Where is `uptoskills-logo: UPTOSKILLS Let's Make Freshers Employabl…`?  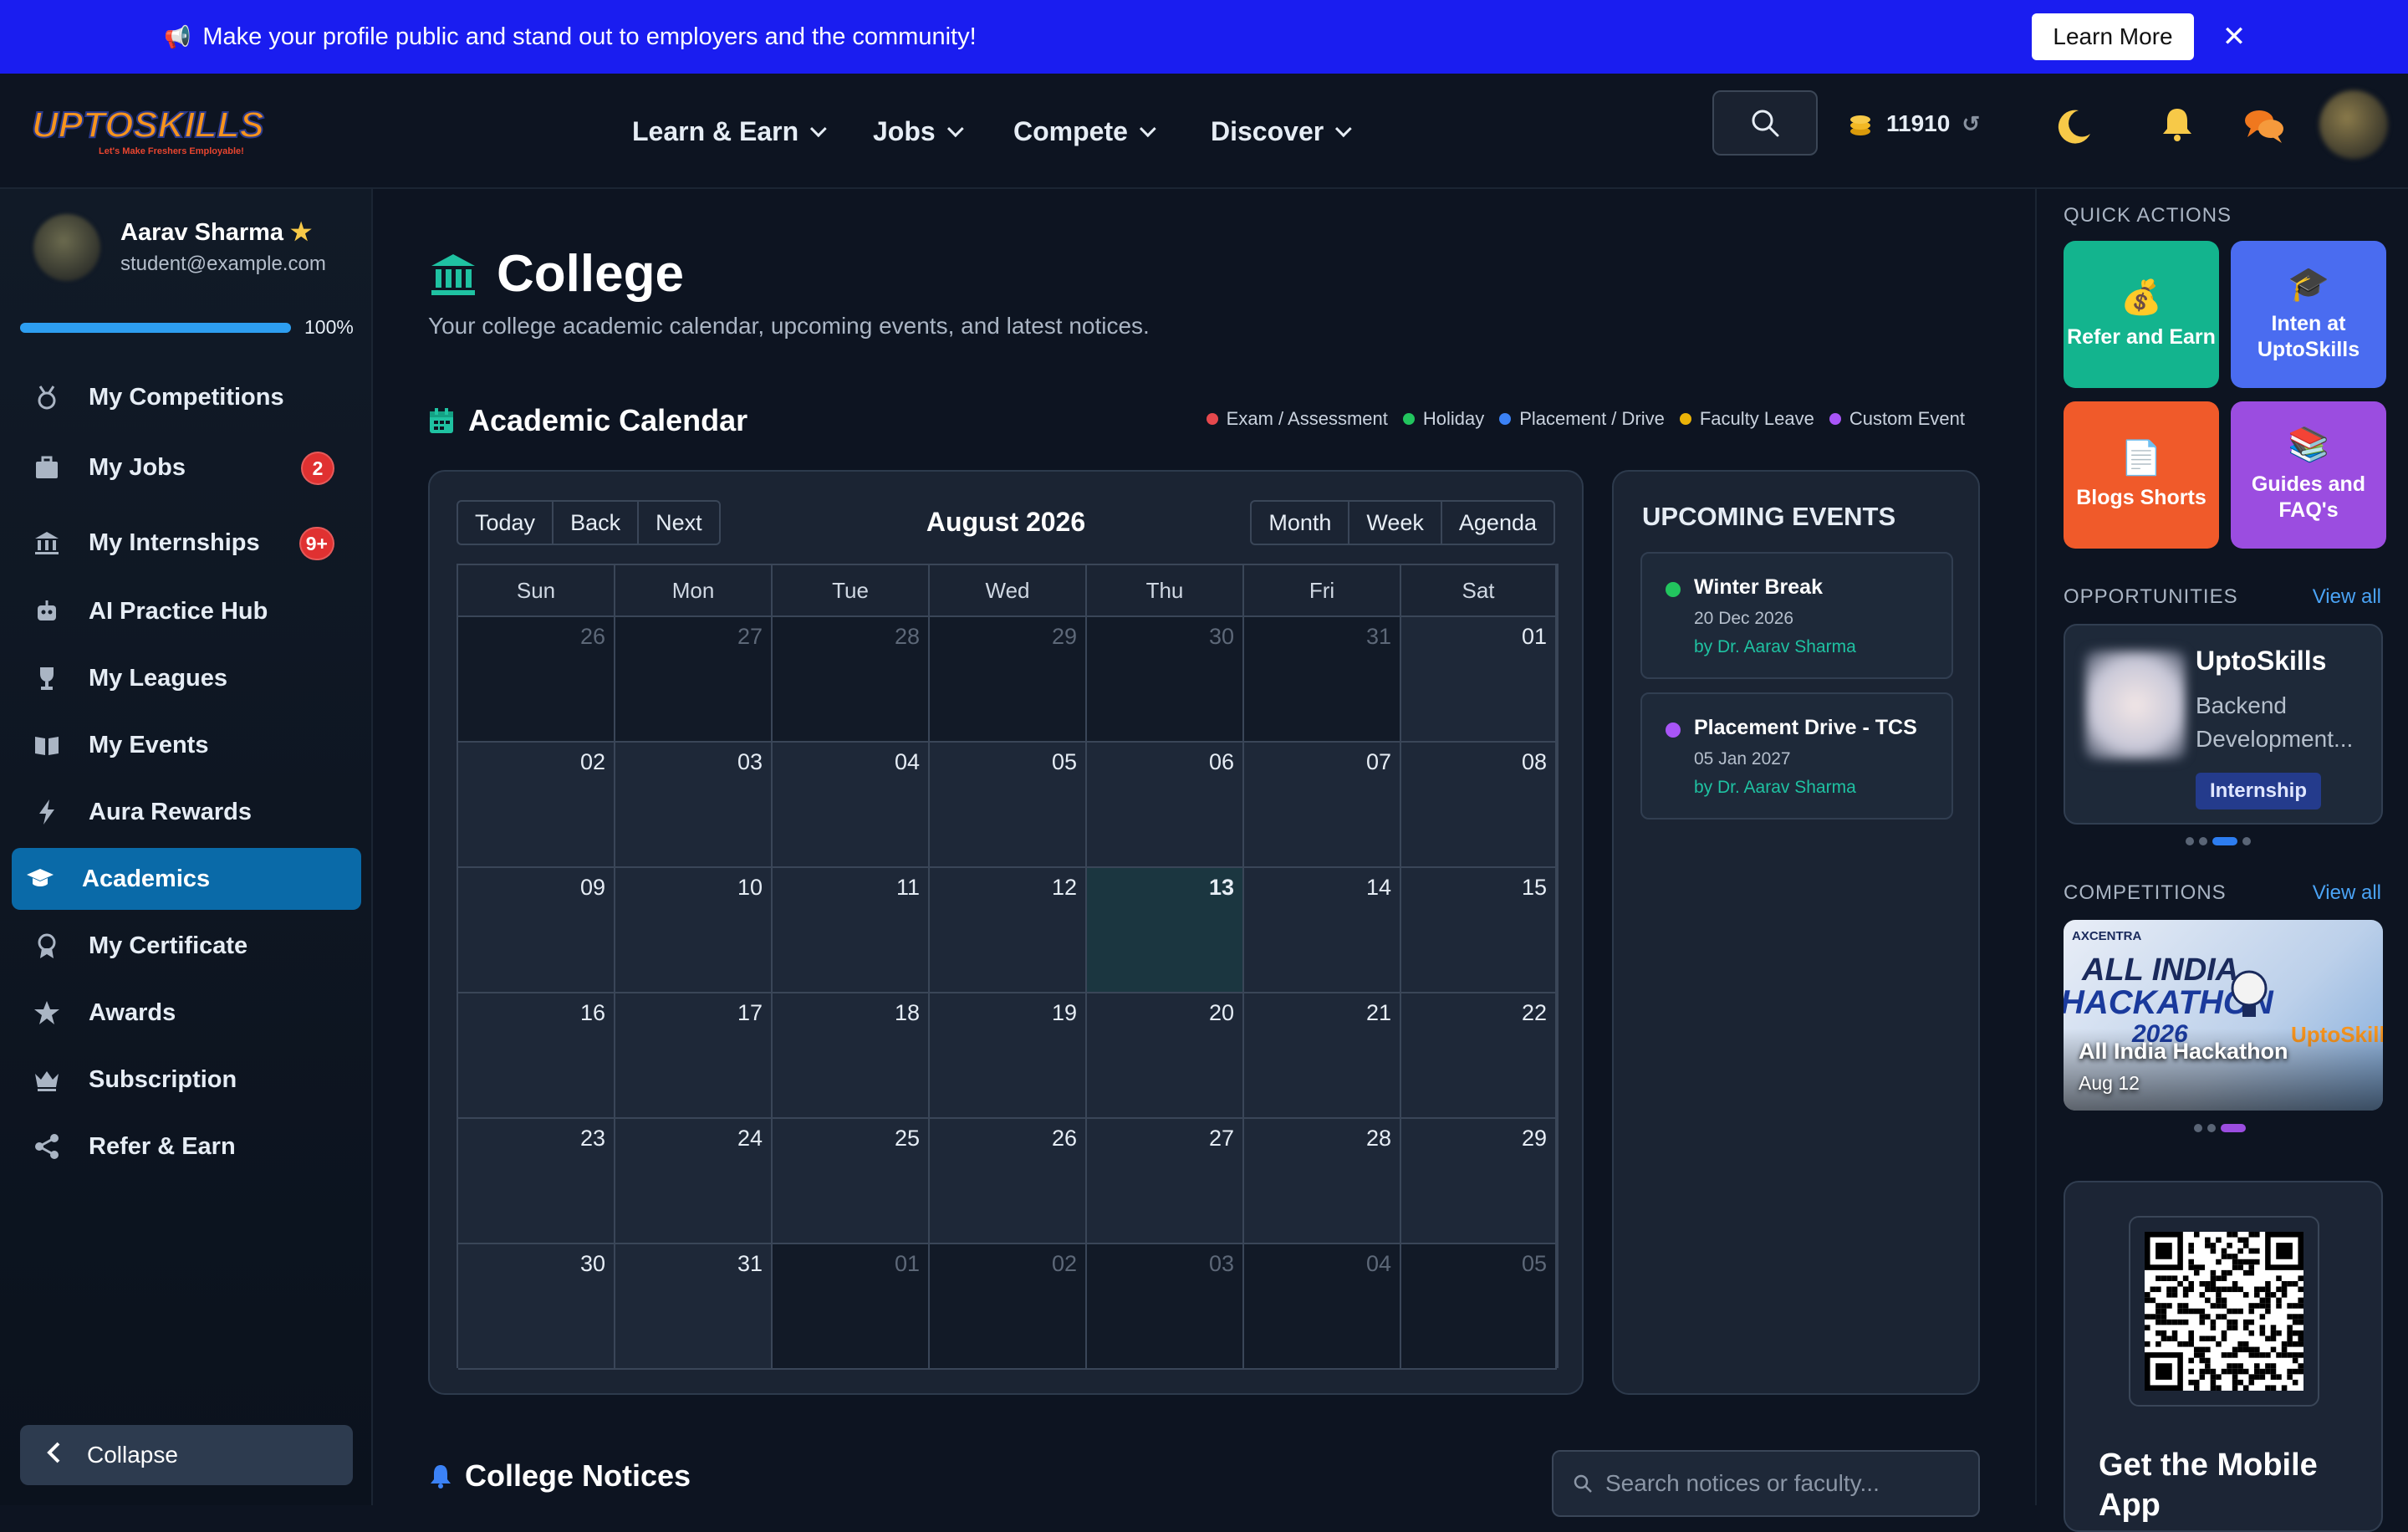
uptoskills-logo: UPTOSKILLS Let's Make Freshers Employabl… is located at coordinates (148, 128).